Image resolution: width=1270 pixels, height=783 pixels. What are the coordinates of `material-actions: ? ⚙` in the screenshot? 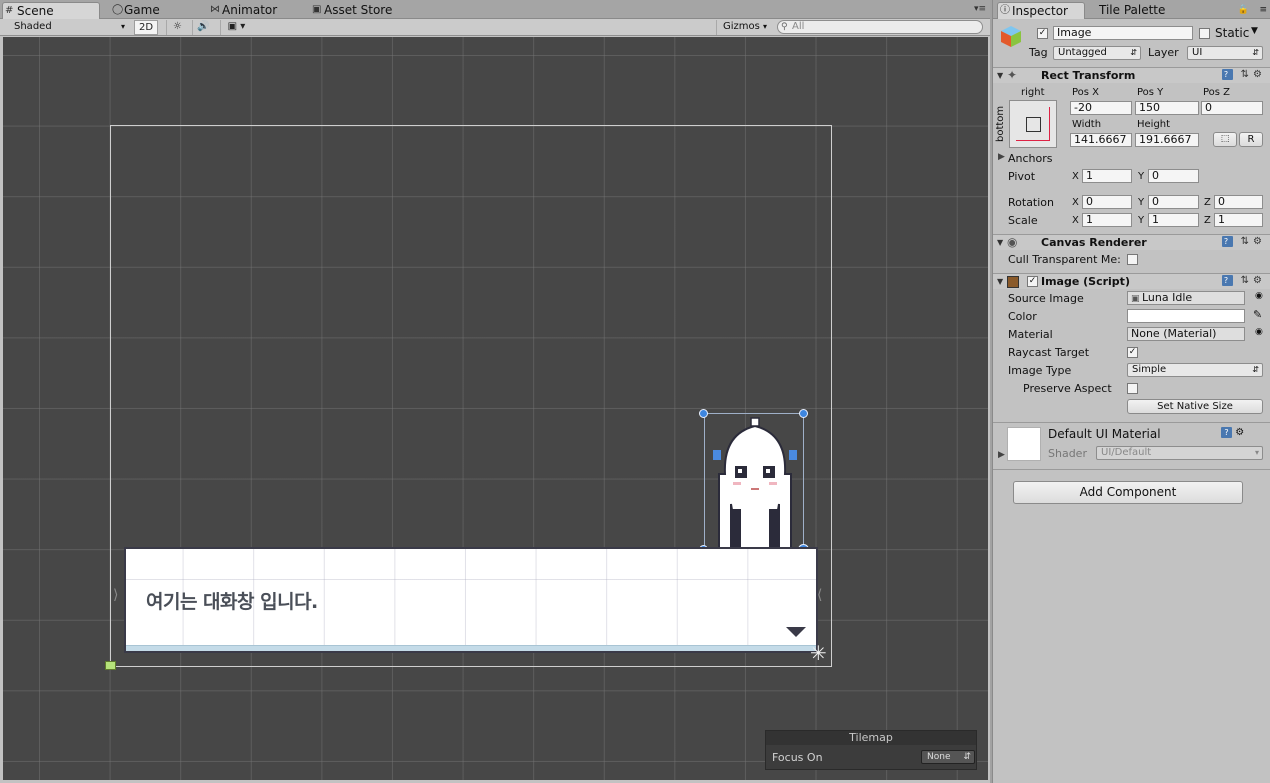 It's located at (1232, 432).